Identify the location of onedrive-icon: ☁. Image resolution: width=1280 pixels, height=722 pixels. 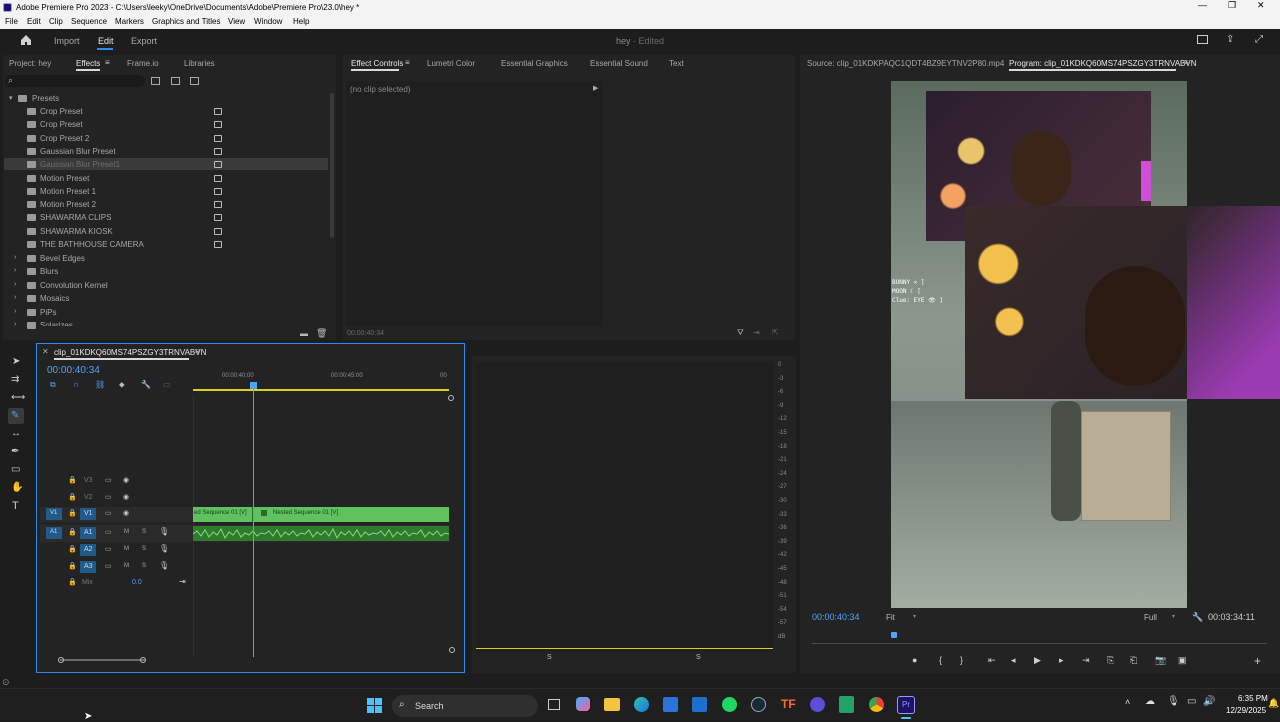
(1150, 701).